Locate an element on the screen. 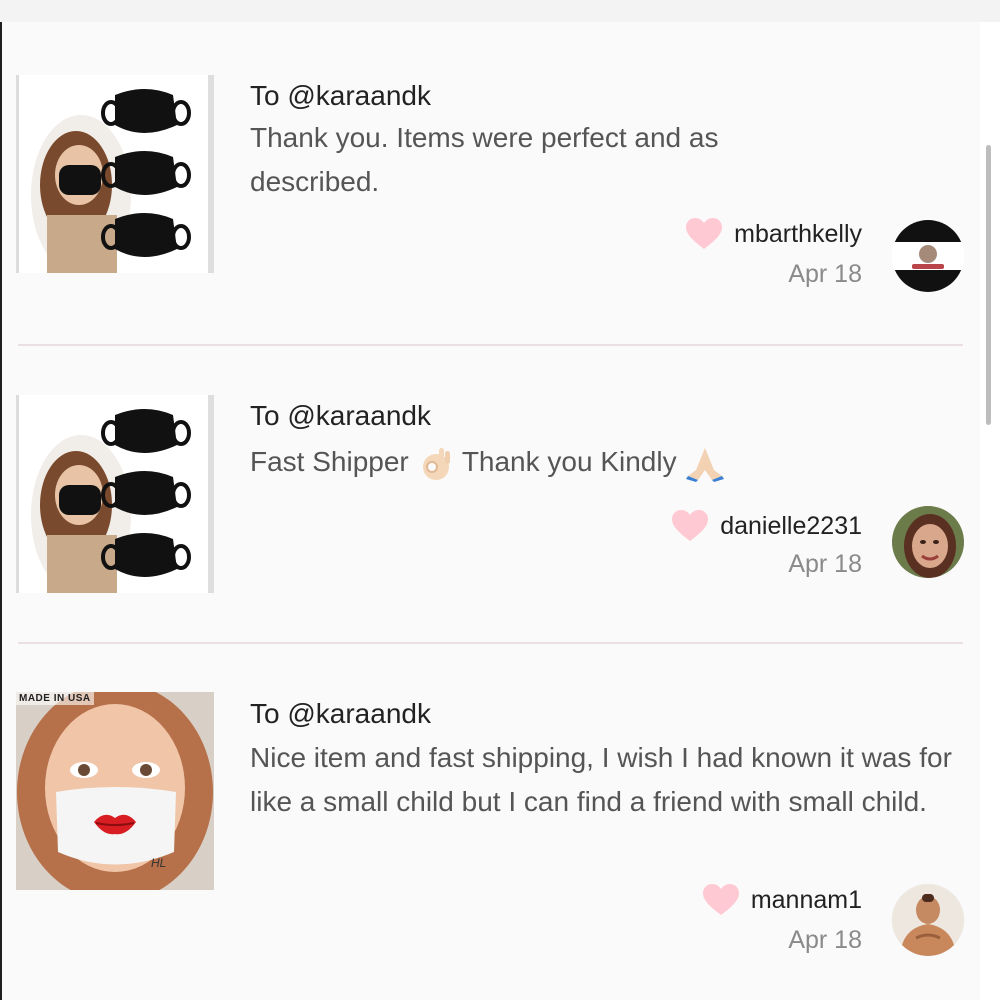  reviewer-row: mbarthkelly is located at coordinates (774, 234).